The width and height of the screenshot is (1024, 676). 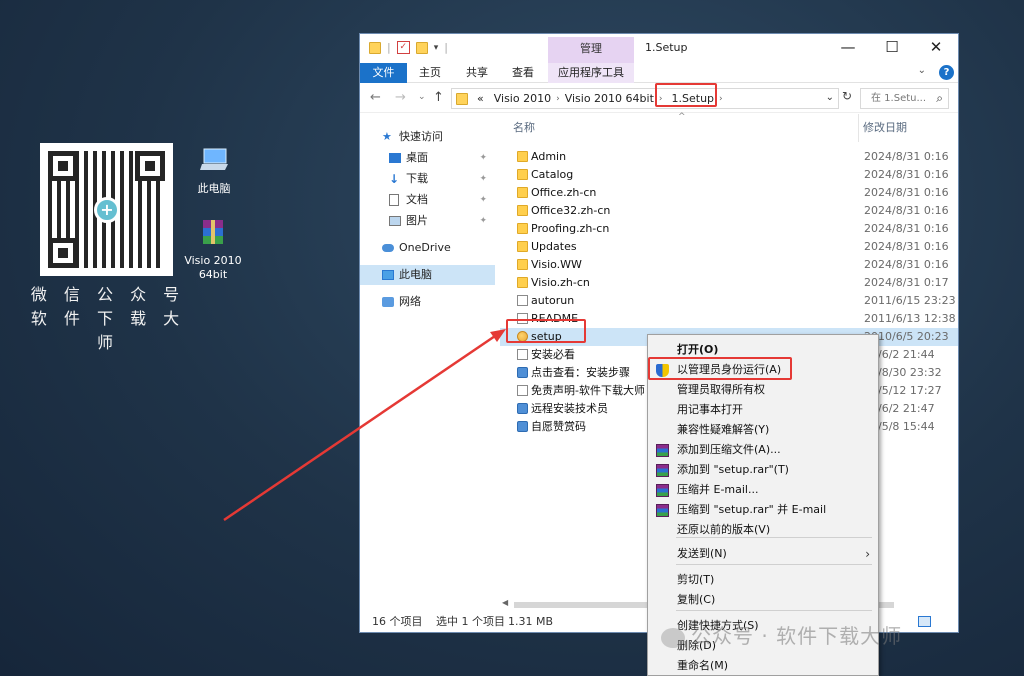 I want to click on file-row: autorun 2011/6/15 23:23, so click(x=729, y=301).